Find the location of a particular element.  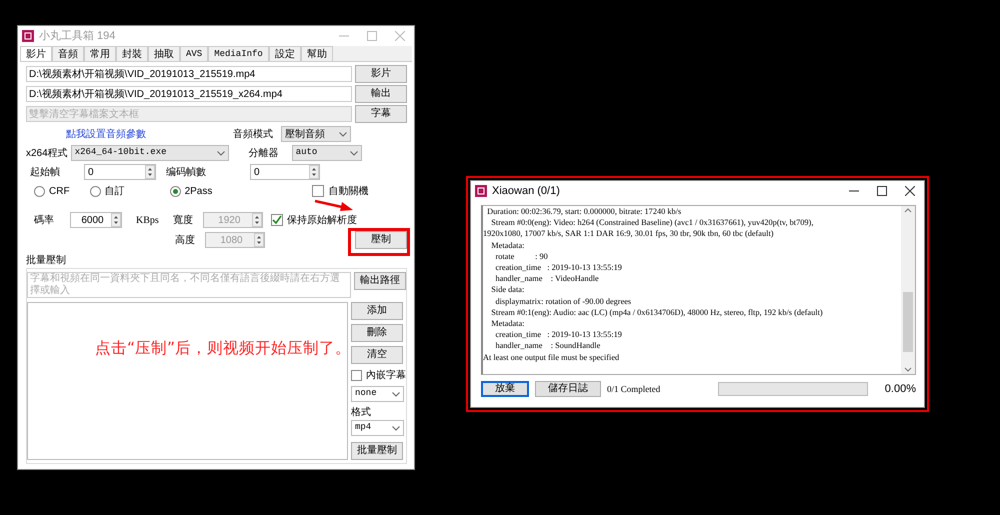

tab: 設定 is located at coordinates (284, 53).